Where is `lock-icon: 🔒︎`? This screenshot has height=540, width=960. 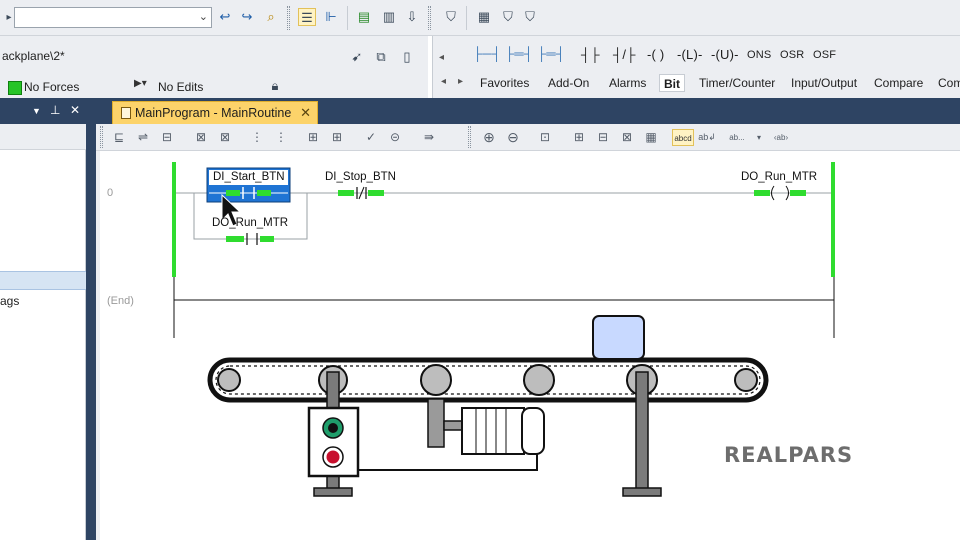 lock-icon: 🔒︎ is located at coordinates (275, 86).